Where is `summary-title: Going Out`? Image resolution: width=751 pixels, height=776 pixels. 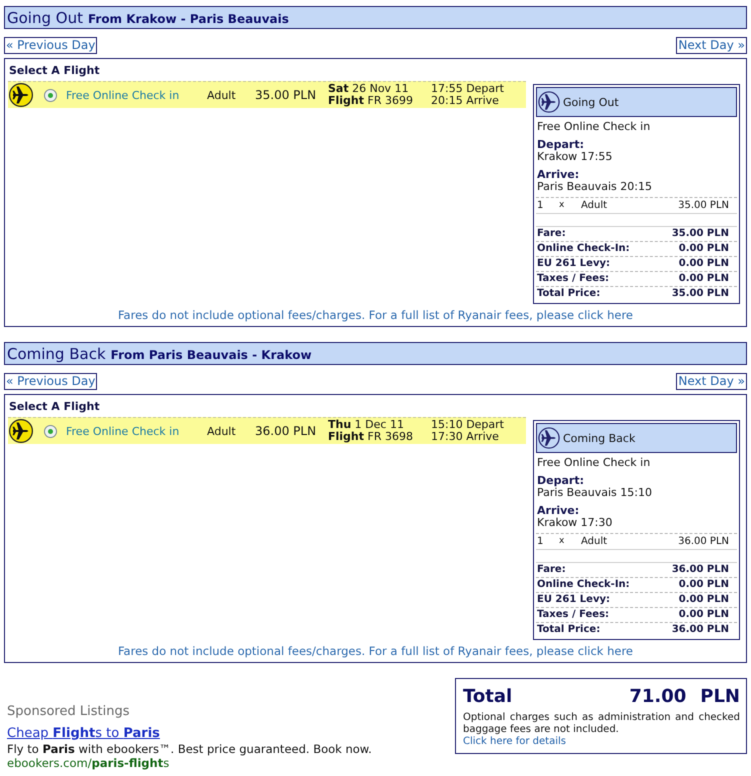
summary-title: Going Out is located at coordinates (591, 102).